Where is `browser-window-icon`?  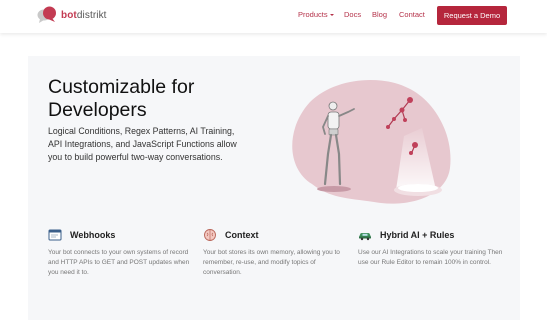 browser-window-icon is located at coordinates (55, 235).